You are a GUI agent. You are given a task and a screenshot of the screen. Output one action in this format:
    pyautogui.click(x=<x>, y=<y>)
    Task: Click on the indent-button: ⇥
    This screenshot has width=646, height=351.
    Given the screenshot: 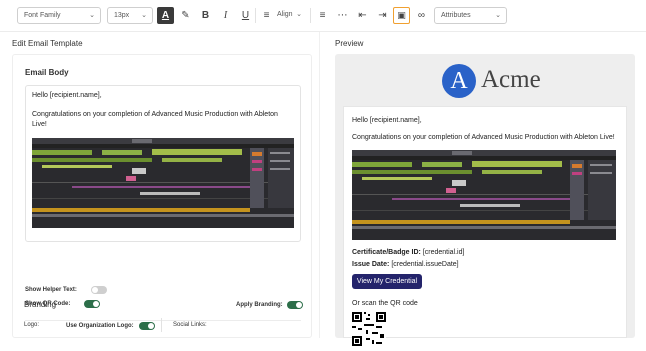 What is the action you would take?
    pyautogui.click(x=382, y=15)
    